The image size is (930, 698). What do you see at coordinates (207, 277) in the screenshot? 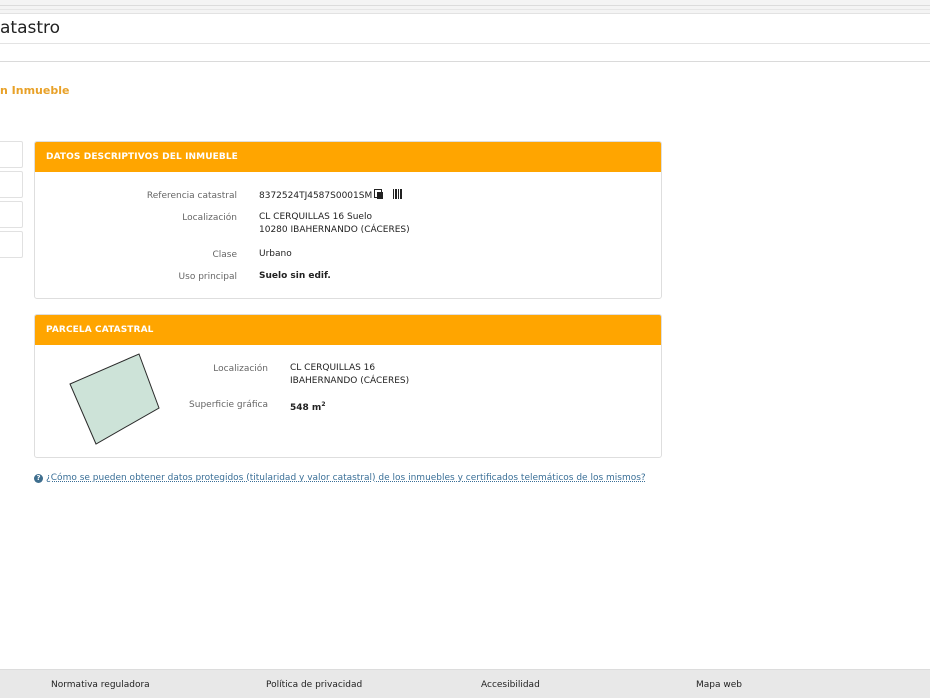
I see `use-label: Uso principal` at bounding box center [207, 277].